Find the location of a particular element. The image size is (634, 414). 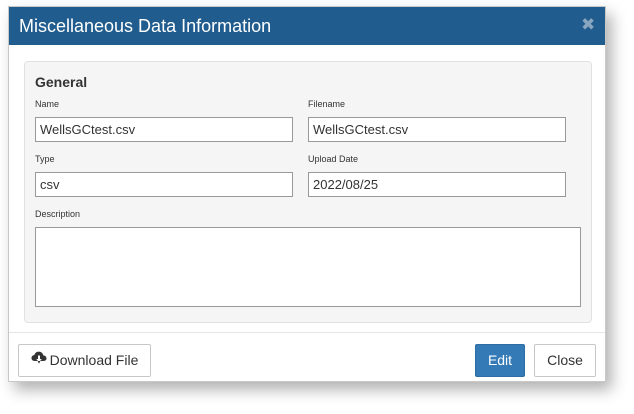

modal-title: Miscellaneous Data Information is located at coordinates (145, 26).